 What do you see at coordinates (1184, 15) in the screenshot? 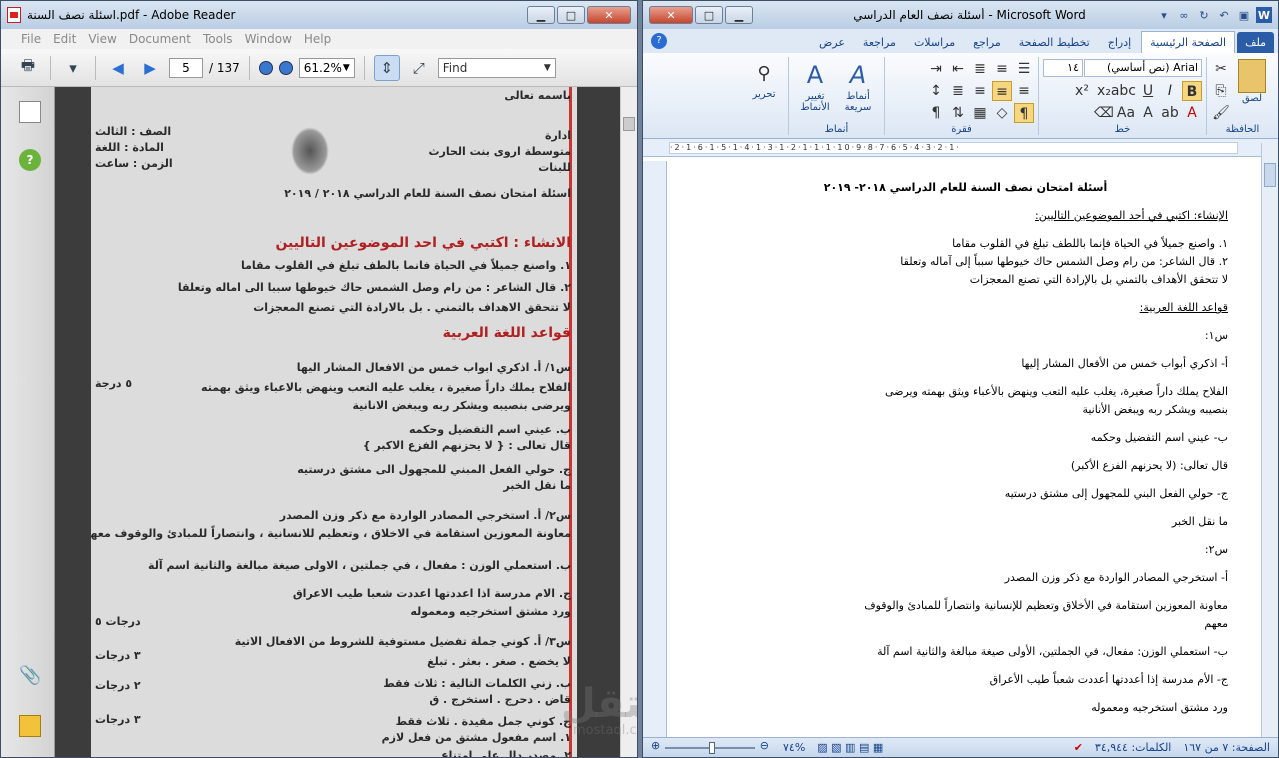
I see `loop-icon: ∞` at bounding box center [1184, 15].